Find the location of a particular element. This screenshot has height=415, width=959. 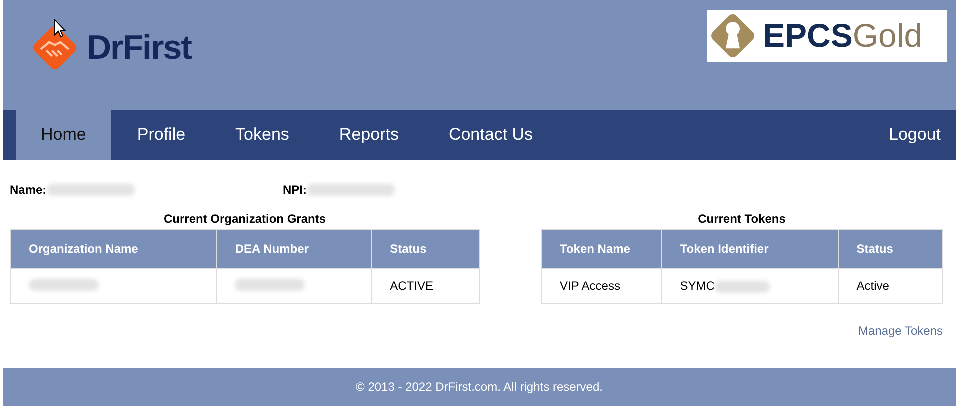

column-header: DEA Number is located at coordinates (294, 249).